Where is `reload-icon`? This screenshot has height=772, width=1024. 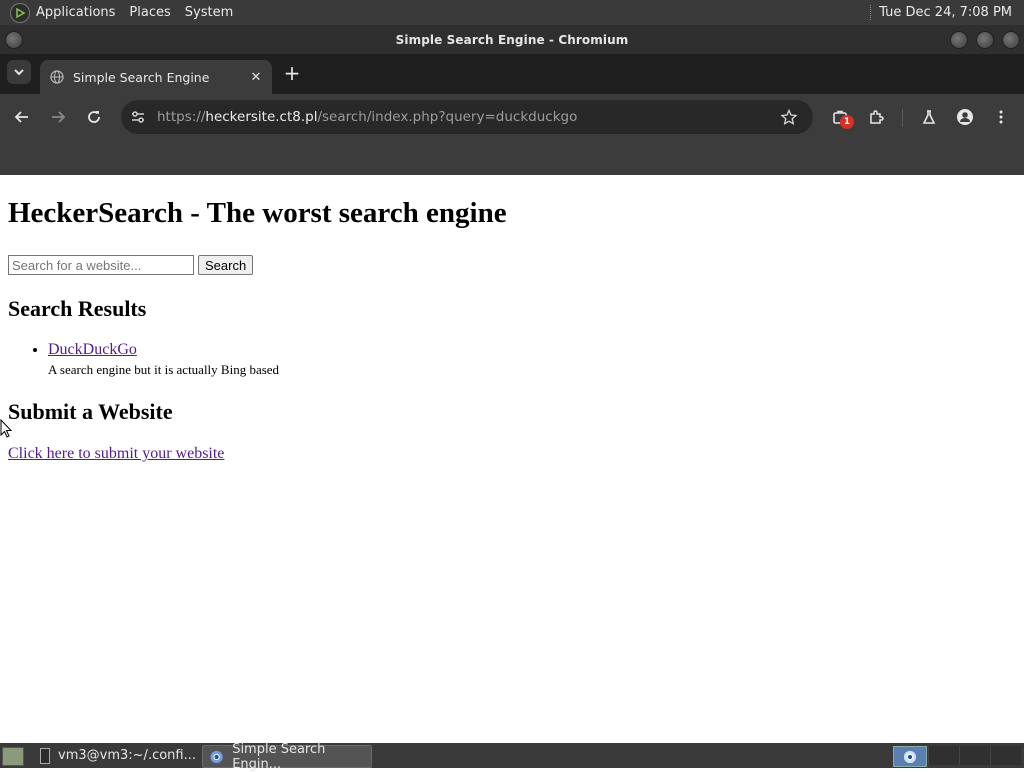 reload-icon is located at coordinates (94, 117).